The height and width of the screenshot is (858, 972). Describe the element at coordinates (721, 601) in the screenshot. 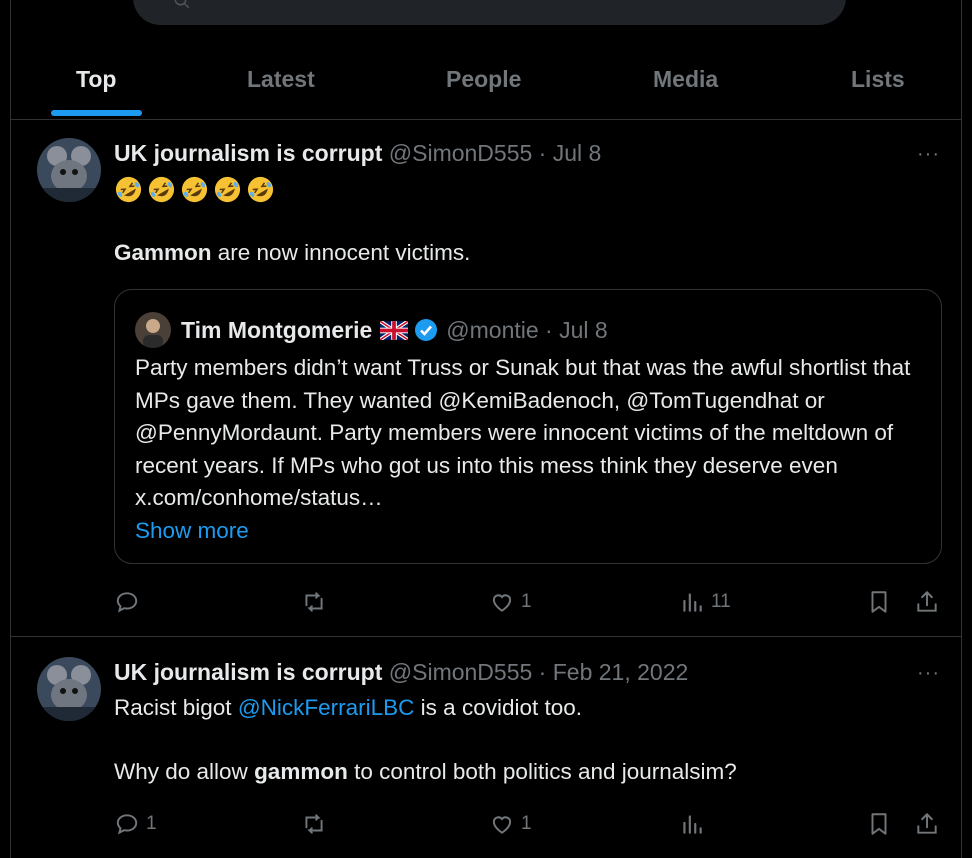

I see `view-count: 11` at that location.